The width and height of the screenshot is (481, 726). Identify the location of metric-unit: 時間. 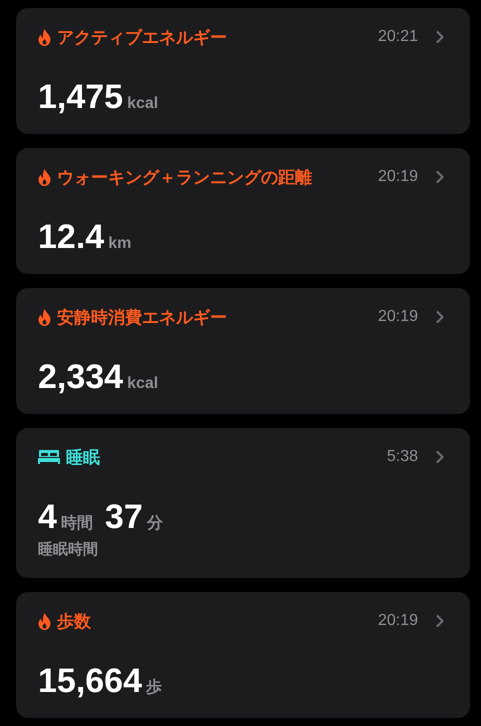
(76, 524).